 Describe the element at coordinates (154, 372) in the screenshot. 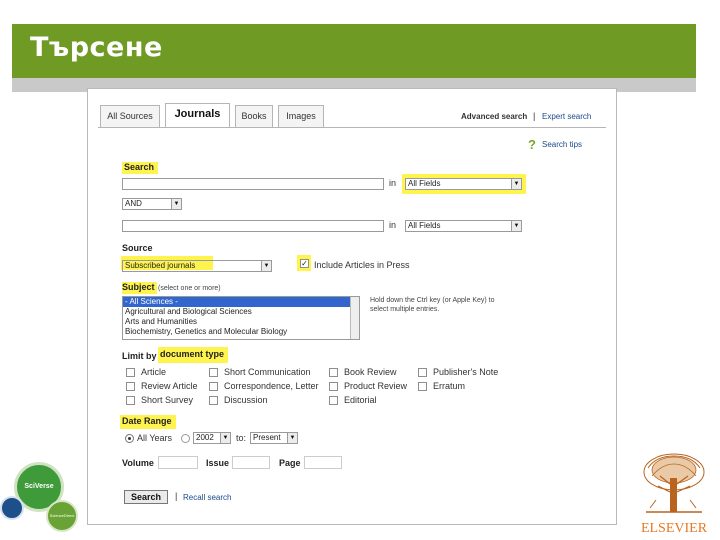

I see `doctype-option-label: Article` at that location.